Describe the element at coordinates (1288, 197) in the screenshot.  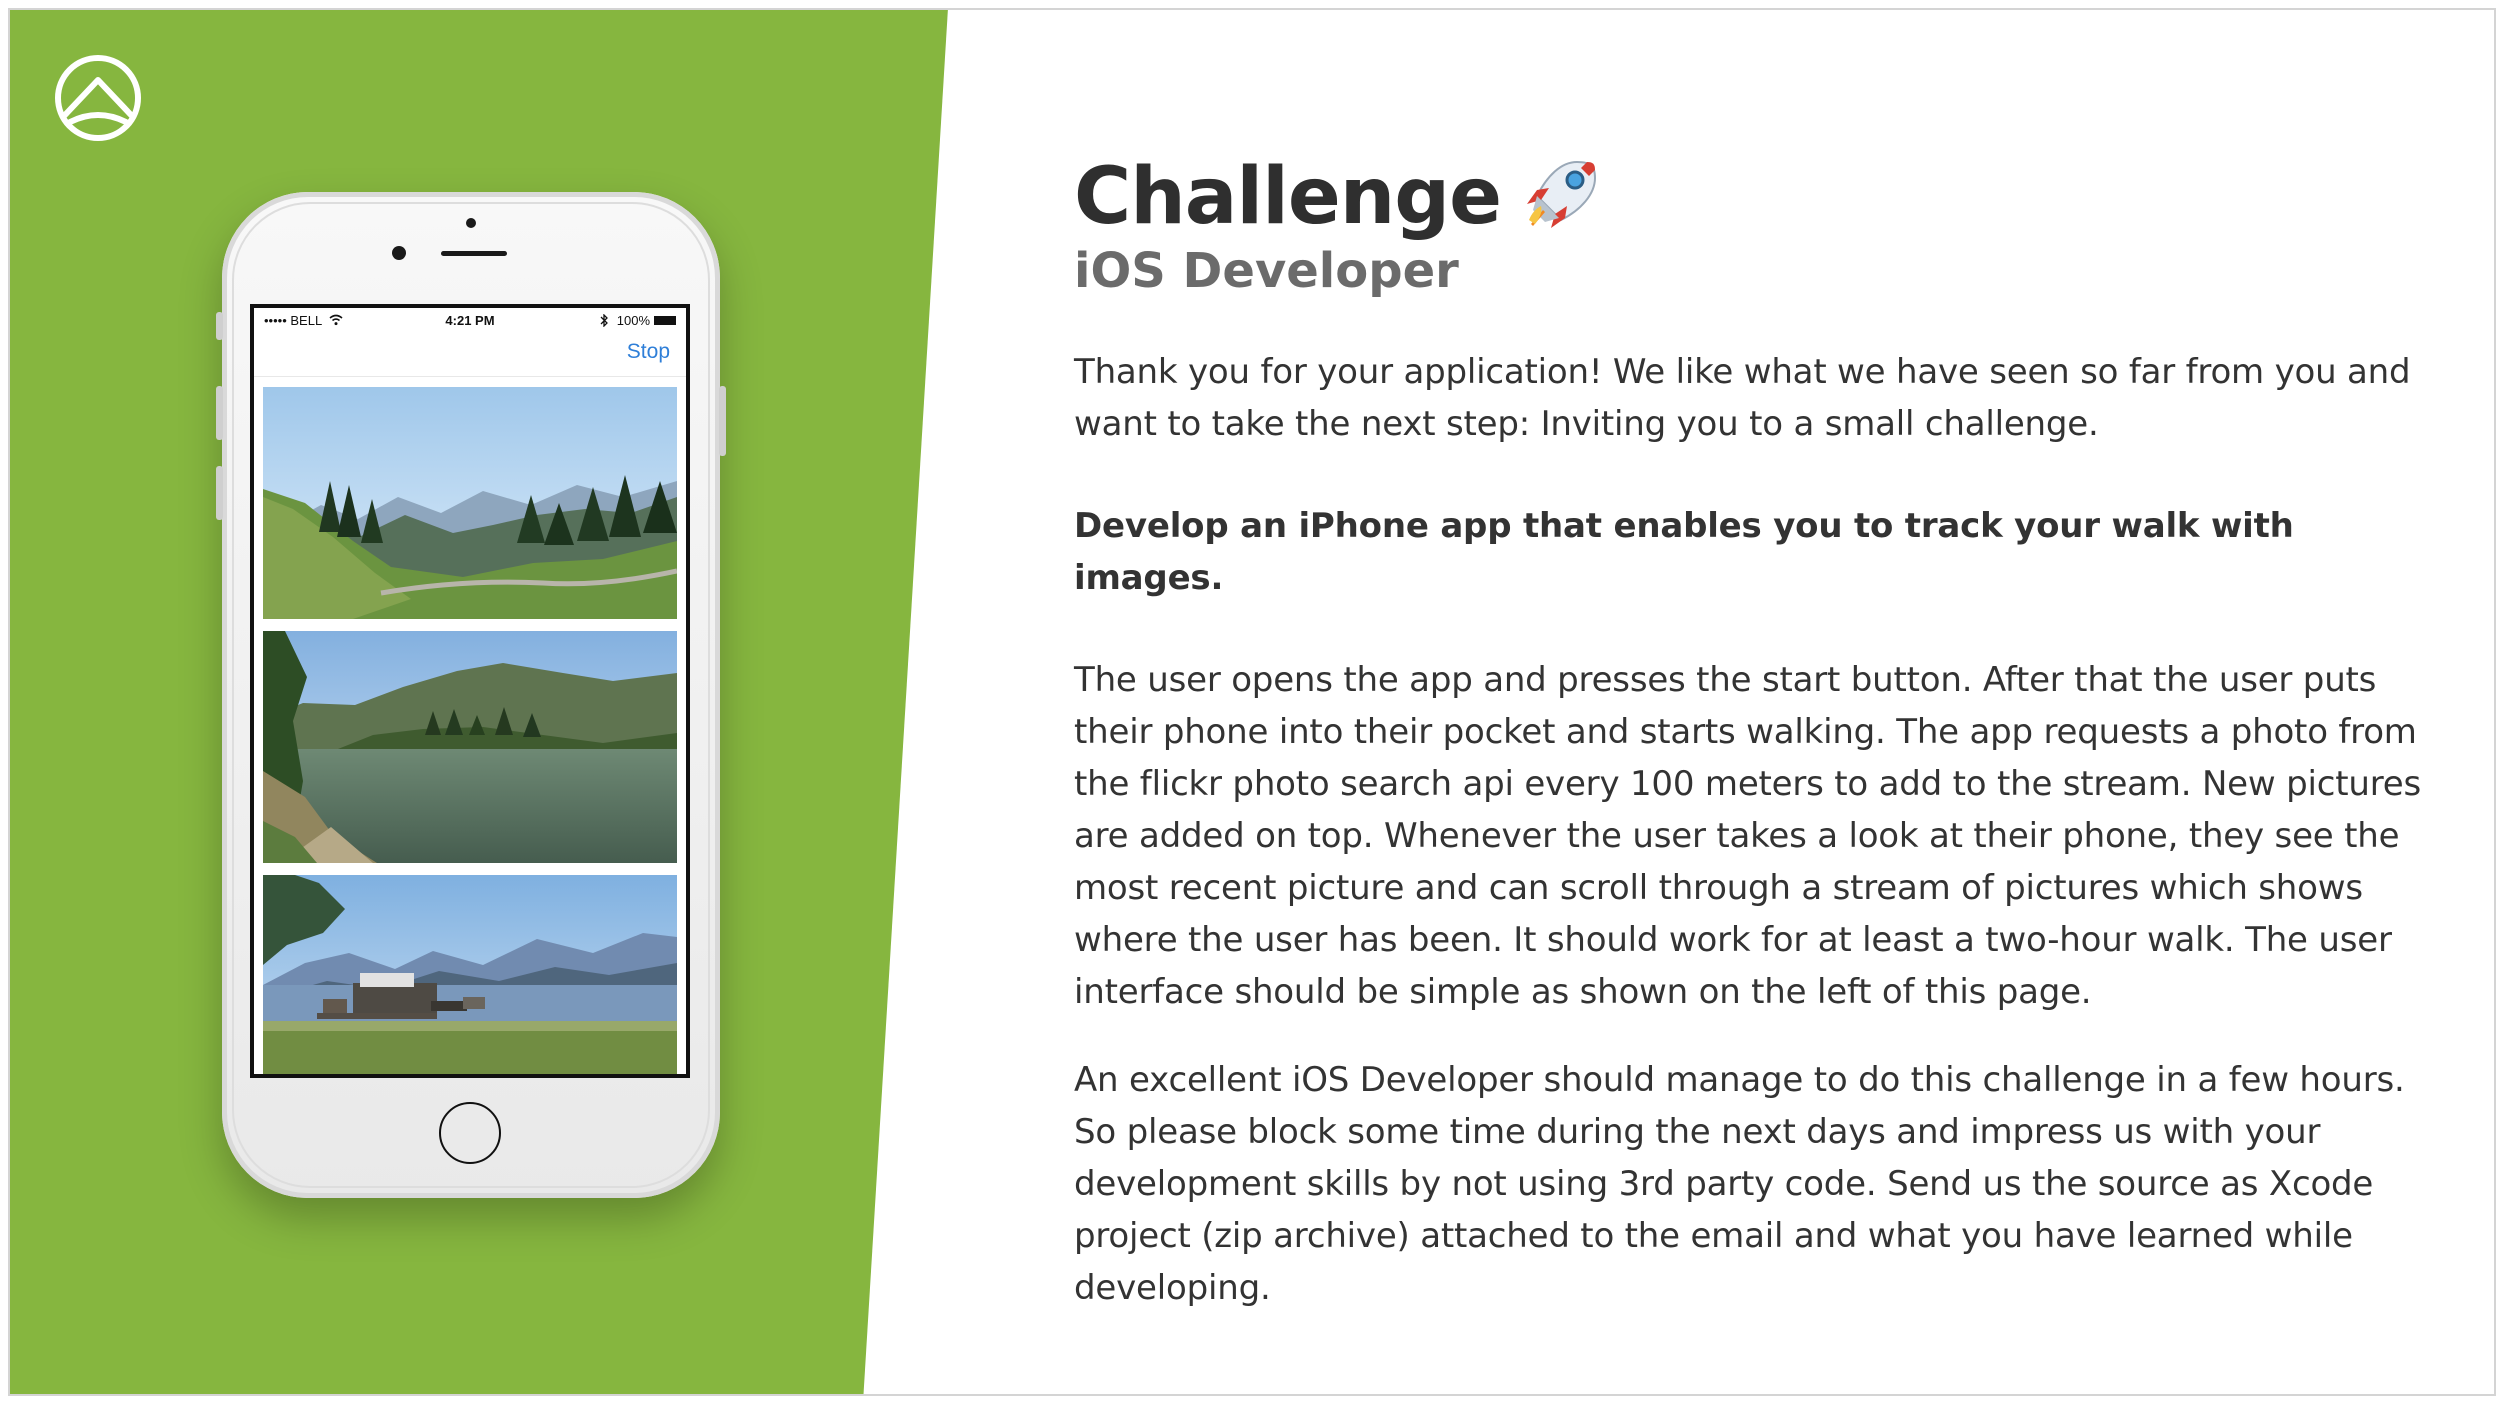
I see `page-title: Challenge` at that location.